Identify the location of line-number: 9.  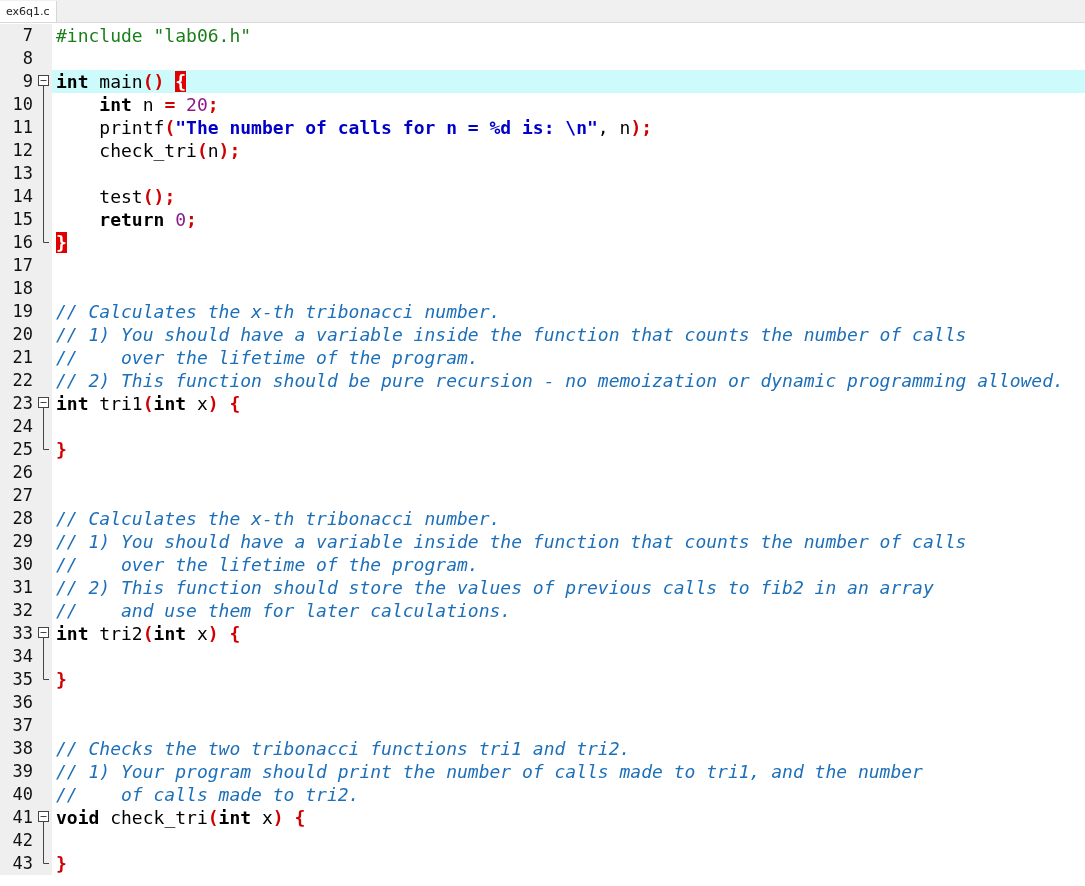
(27, 81).